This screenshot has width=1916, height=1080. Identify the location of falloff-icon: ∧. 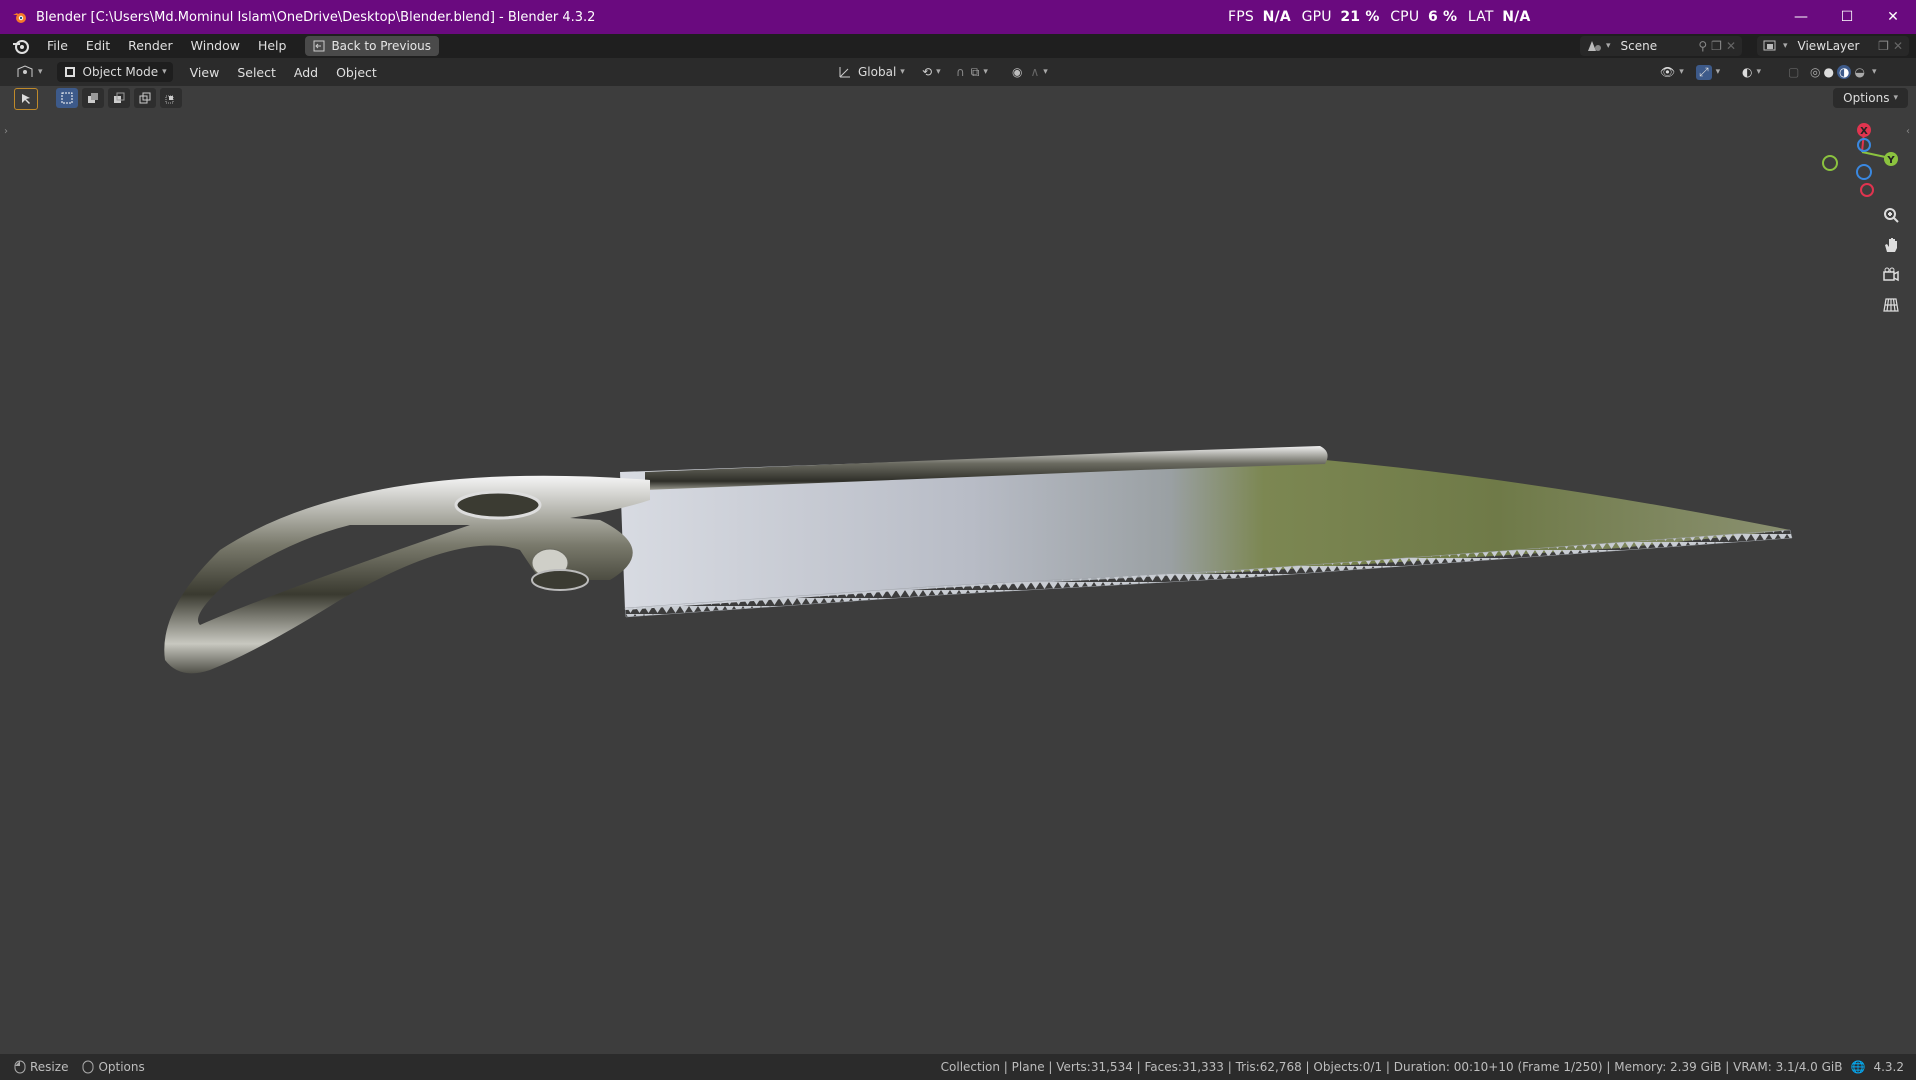
(1035, 72).